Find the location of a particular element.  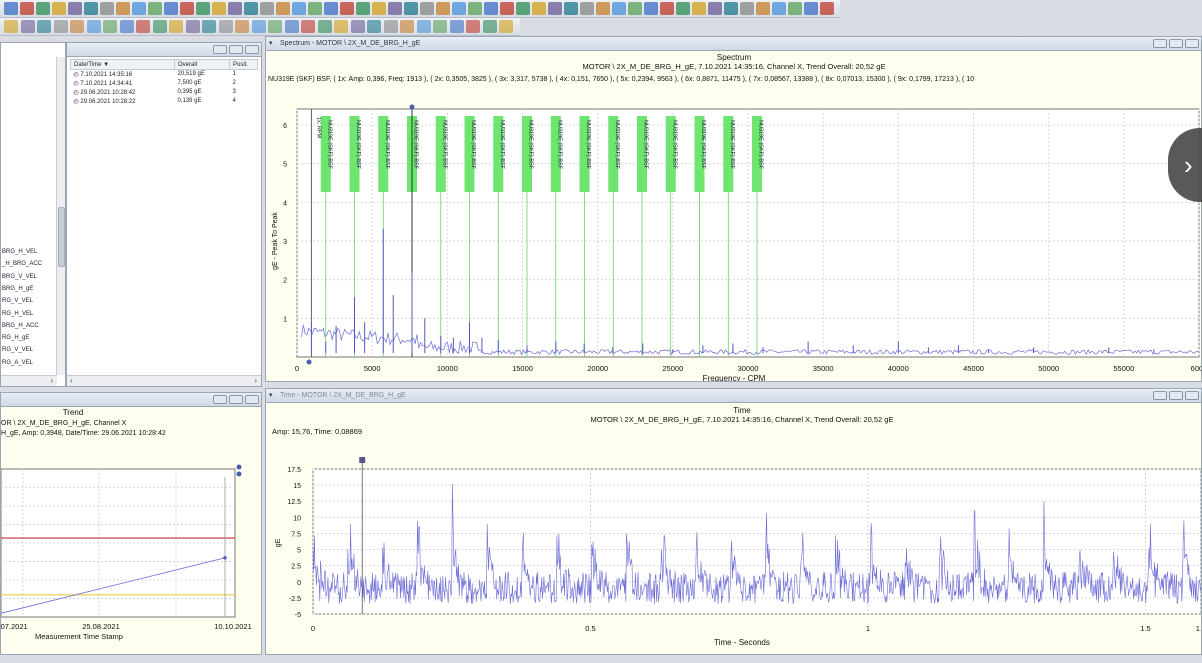

tree-node-item: RG_V_VEL is located at coordinates (17, 350).